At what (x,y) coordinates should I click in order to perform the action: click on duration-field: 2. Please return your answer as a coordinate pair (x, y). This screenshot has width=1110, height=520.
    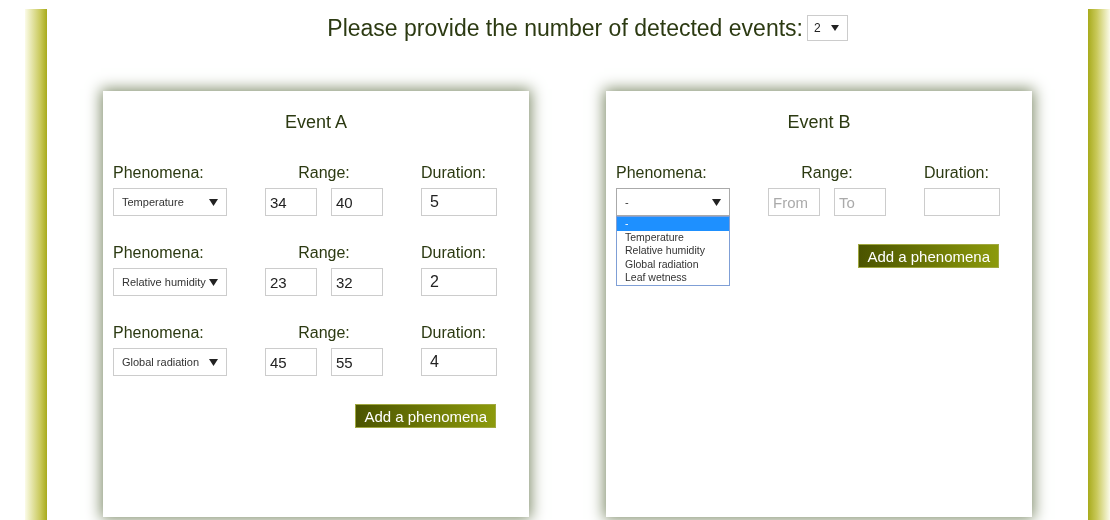
    Looking at the image, I should click on (459, 282).